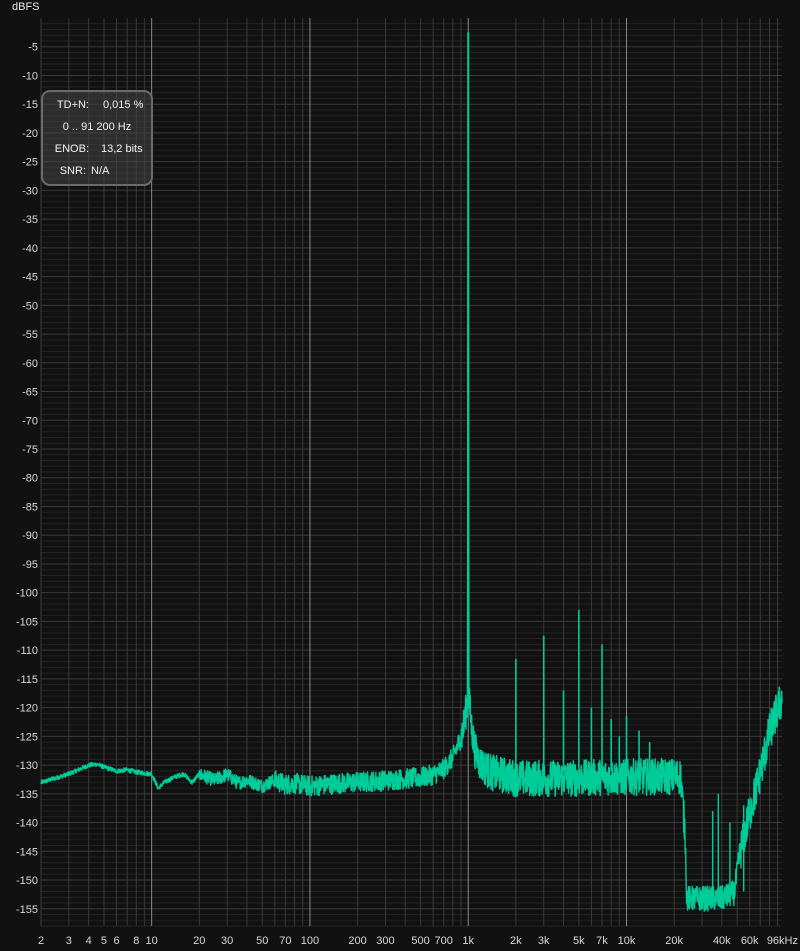  I want to click on x-tick-label: 50, so click(262, 941).